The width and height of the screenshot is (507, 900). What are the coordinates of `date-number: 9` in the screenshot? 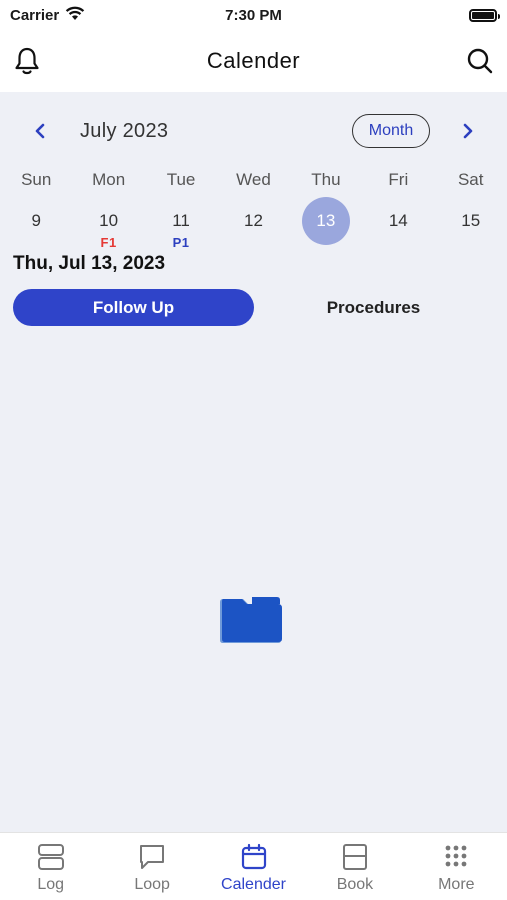 It's located at (36, 220).